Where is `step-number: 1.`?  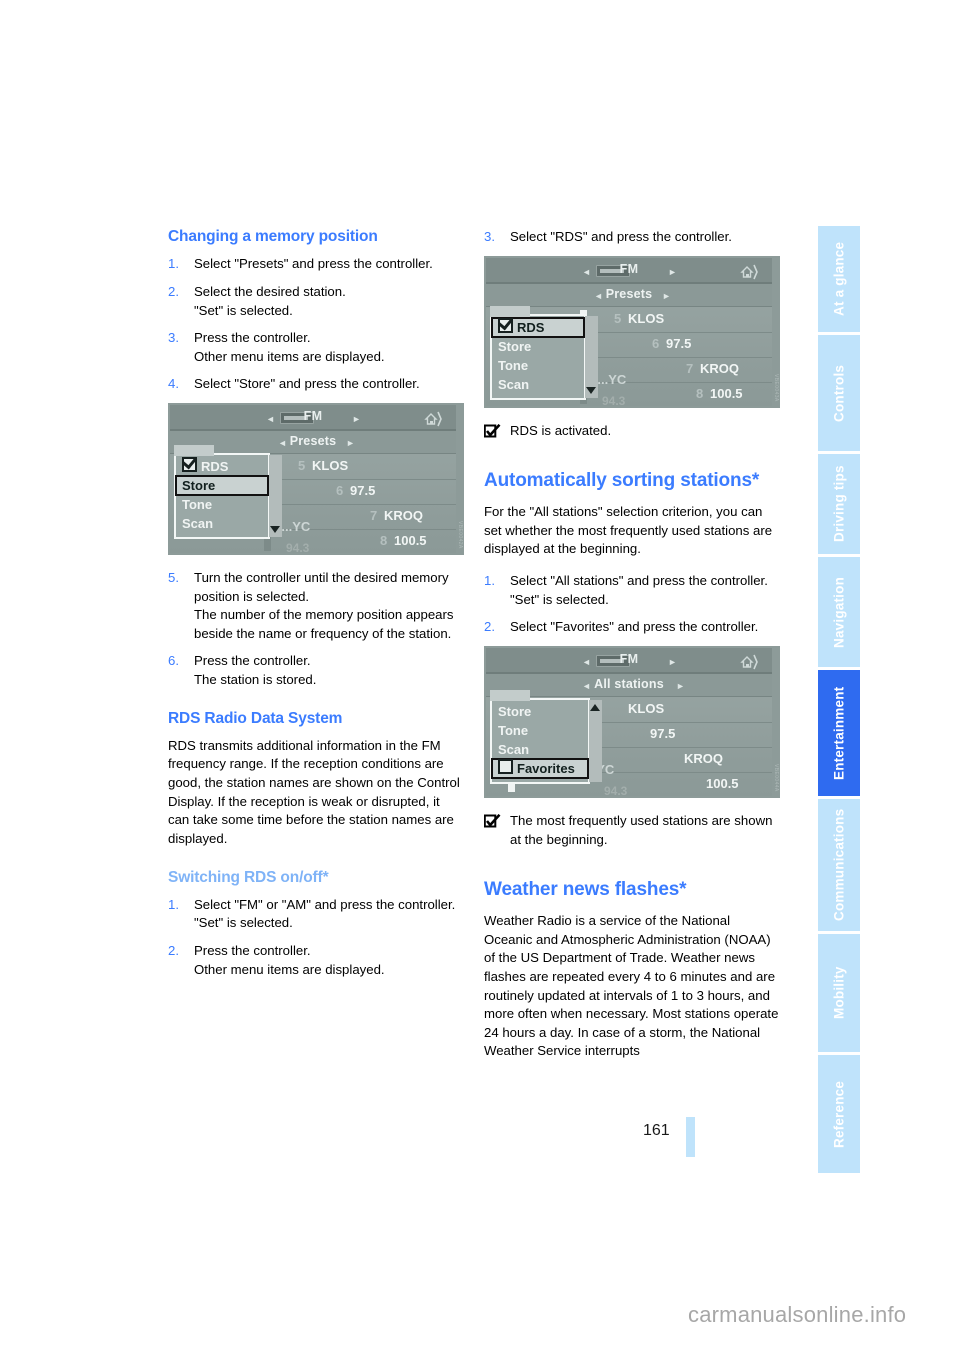 step-number: 1. is located at coordinates (173, 904).